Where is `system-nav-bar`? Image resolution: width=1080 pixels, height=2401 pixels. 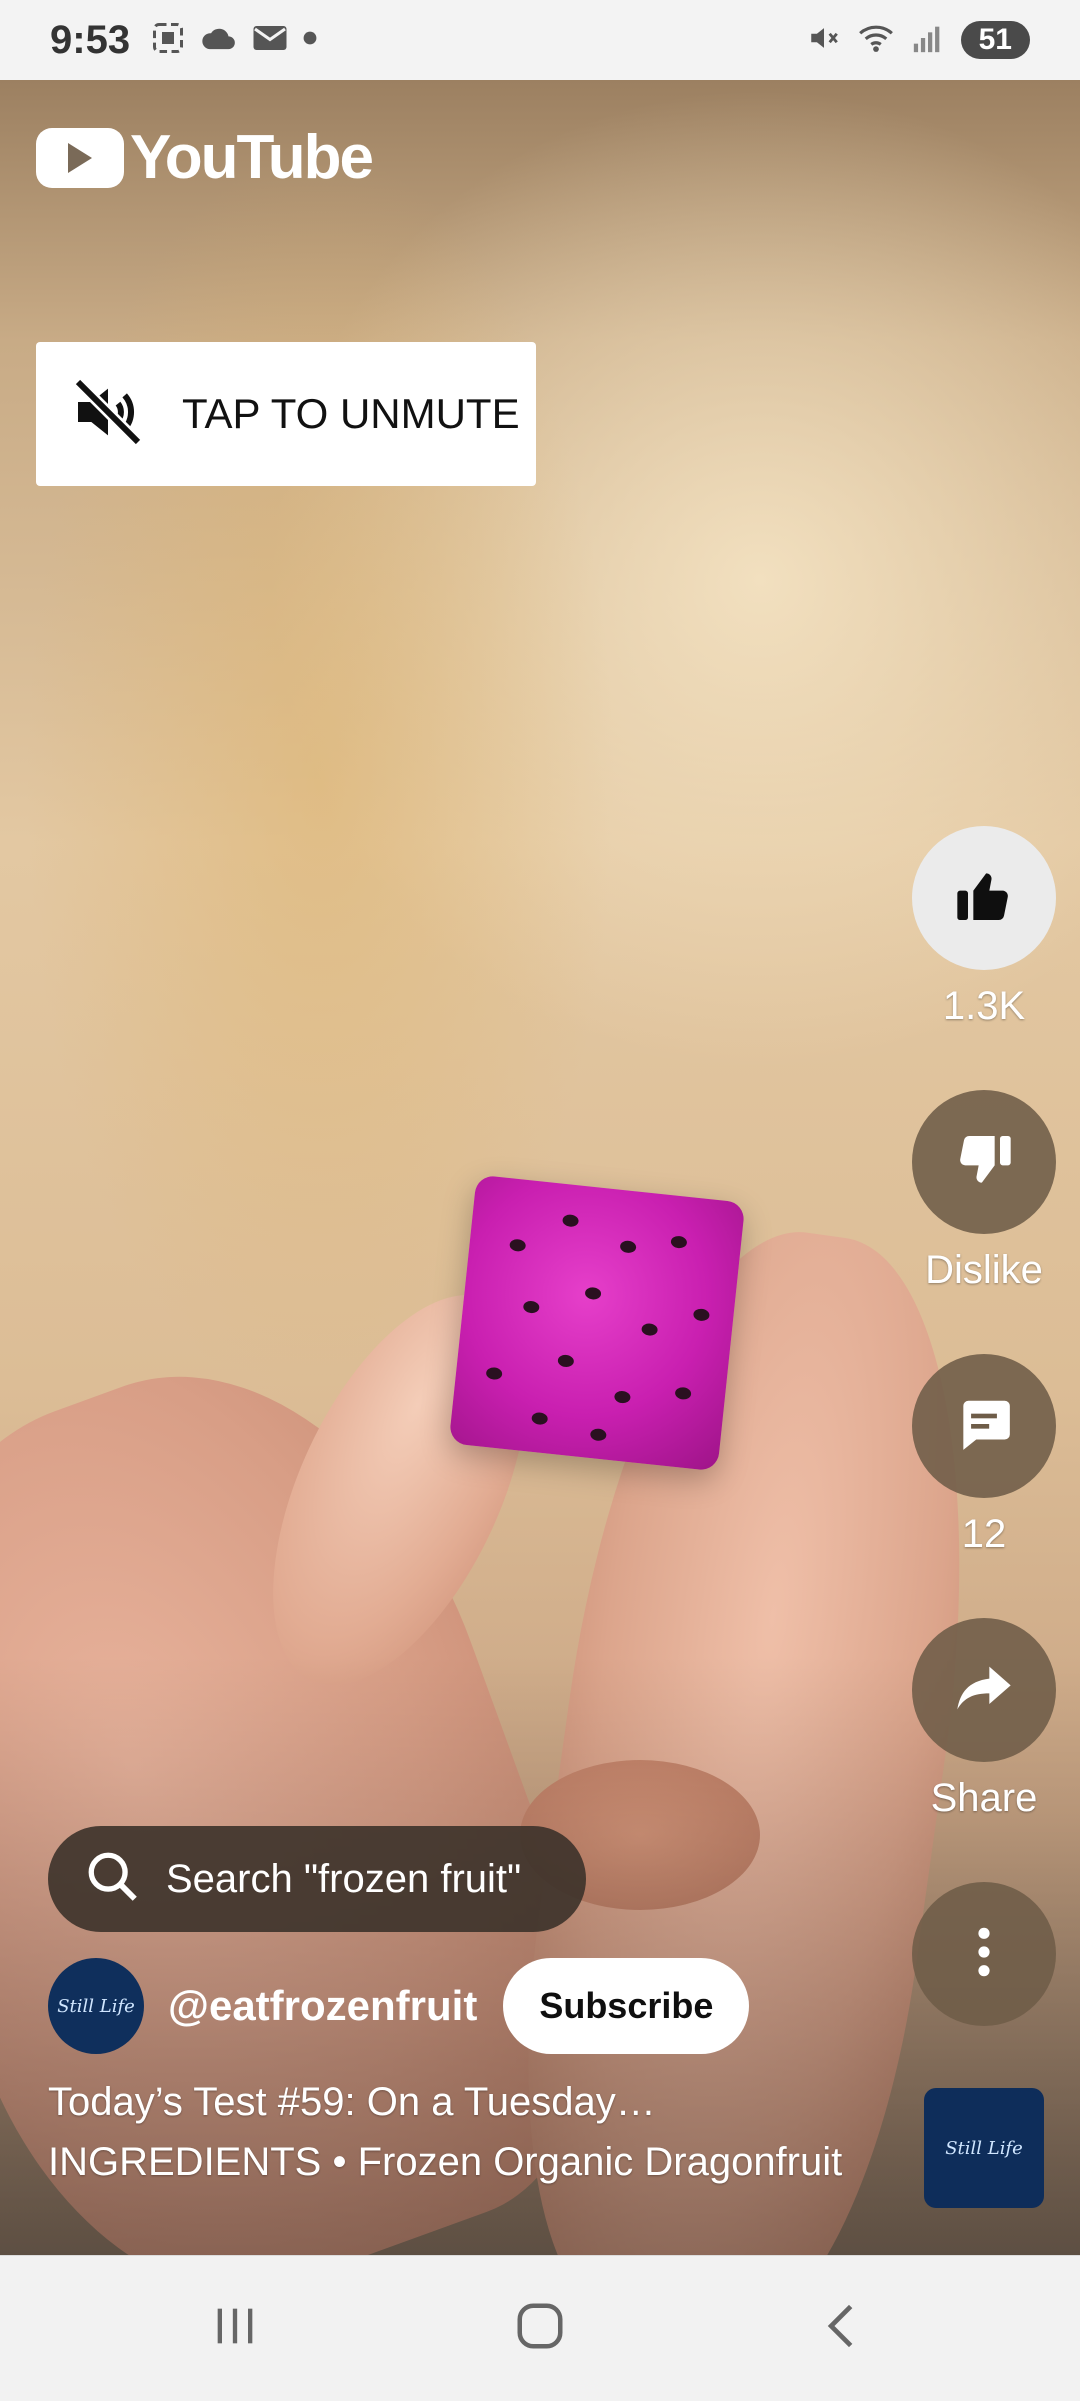
system-nav-bar is located at coordinates (540, 2328).